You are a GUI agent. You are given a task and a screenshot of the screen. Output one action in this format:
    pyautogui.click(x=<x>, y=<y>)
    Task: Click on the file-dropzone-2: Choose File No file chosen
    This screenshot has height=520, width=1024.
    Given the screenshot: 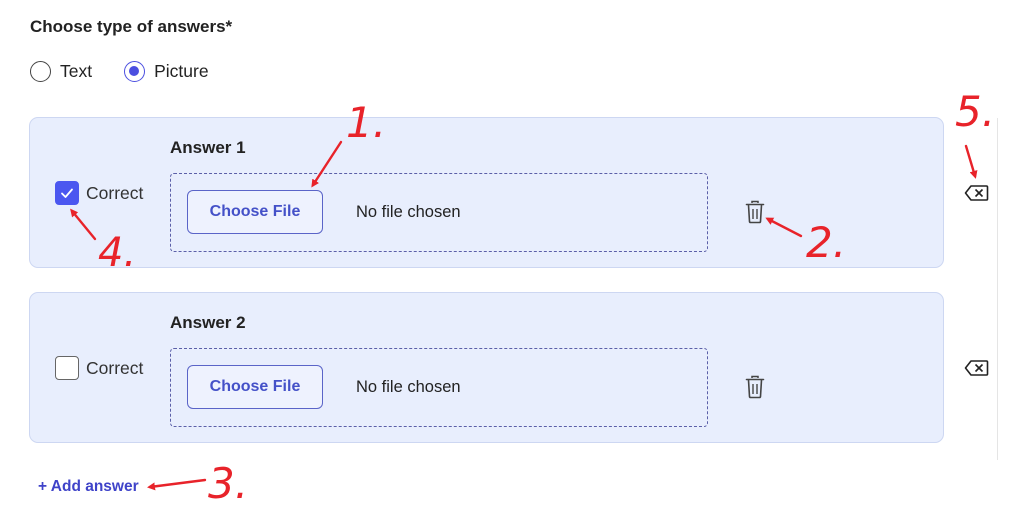 What is the action you would take?
    pyautogui.click(x=439, y=387)
    